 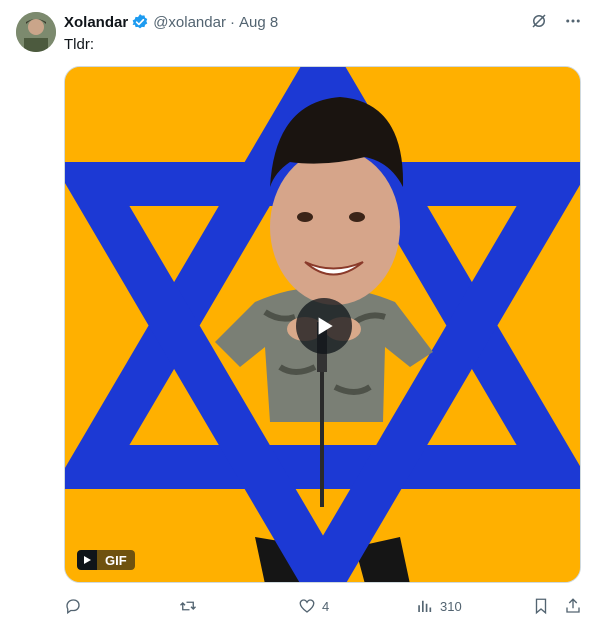 I want to click on heart-icon, so click(x=307, y=606).